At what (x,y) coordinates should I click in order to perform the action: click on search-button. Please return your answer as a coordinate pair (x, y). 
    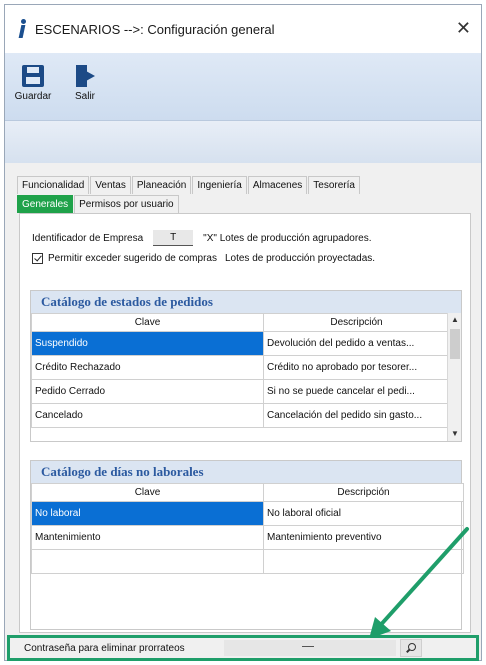
    Looking at the image, I should click on (411, 648).